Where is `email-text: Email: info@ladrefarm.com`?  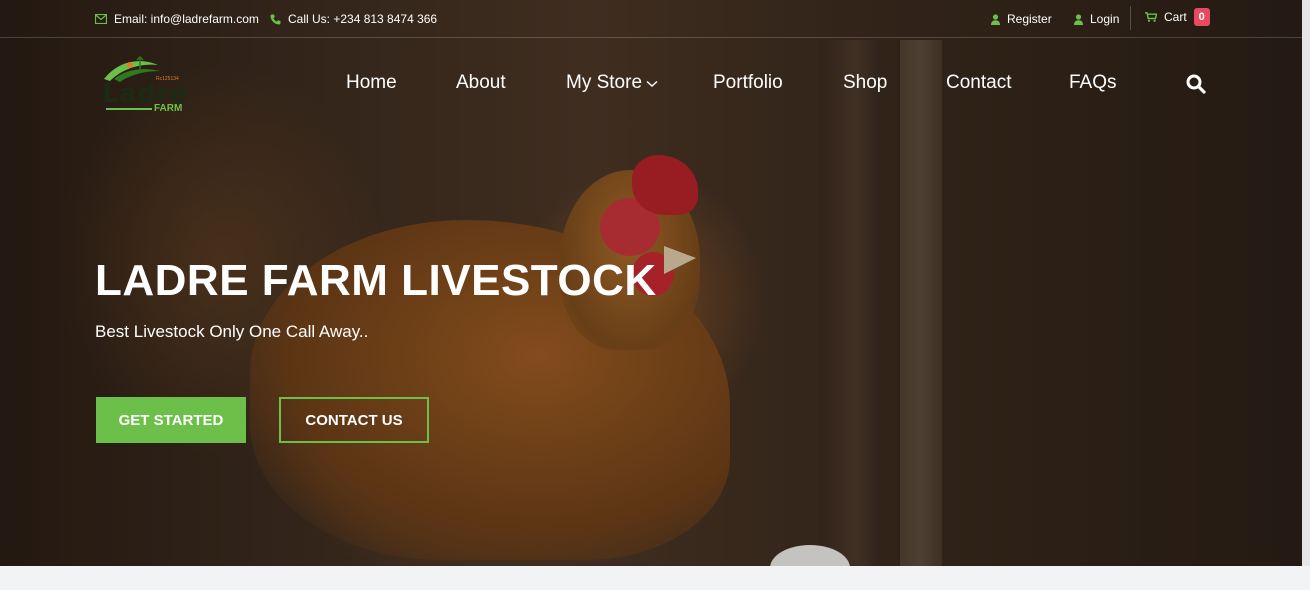 email-text: Email: info@ladrefarm.com is located at coordinates (186, 19).